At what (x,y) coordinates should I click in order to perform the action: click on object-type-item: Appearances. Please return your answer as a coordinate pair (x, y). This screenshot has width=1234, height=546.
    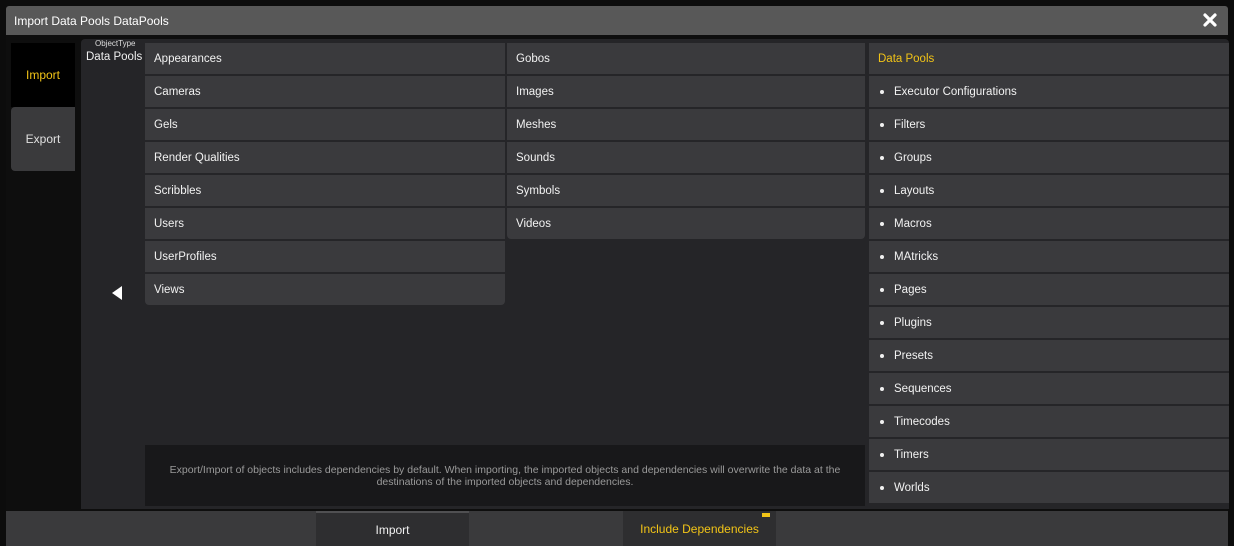
    Looking at the image, I should click on (325, 58).